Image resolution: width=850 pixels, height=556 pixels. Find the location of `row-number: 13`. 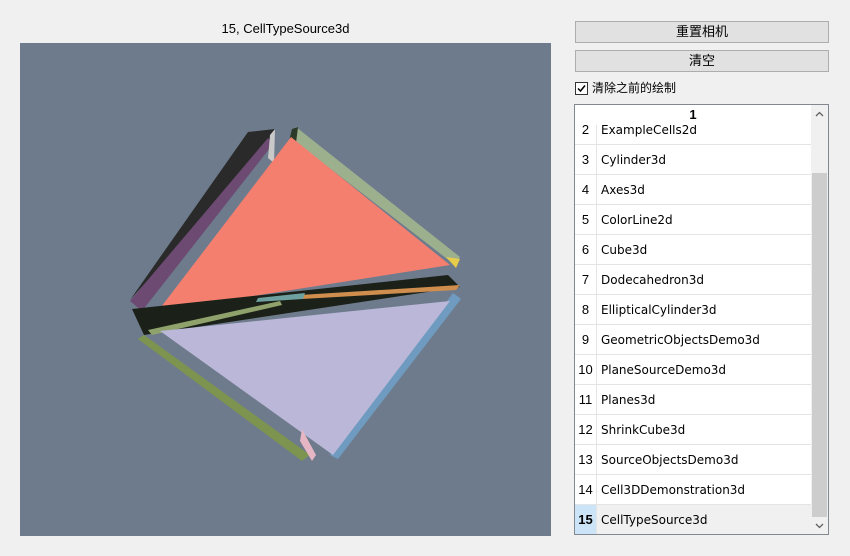

row-number: 13 is located at coordinates (586, 459).